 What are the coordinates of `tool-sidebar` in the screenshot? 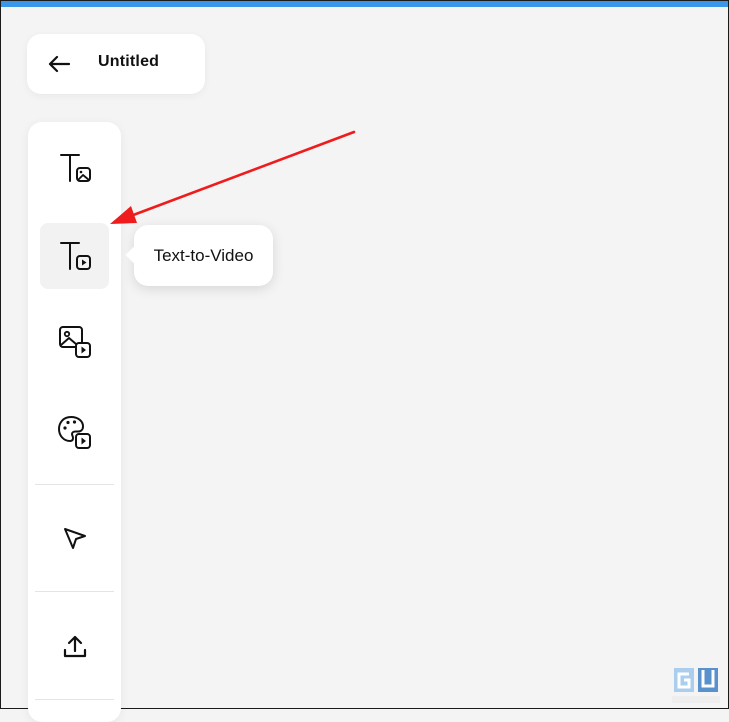 It's located at (74, 422).